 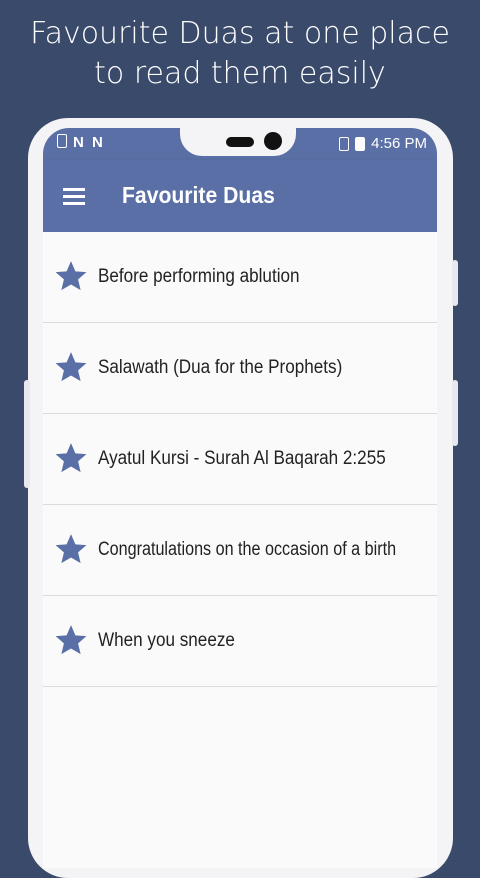 I want to click on list-item-label: Ayatul Kursi - Surah Al Baqarah 2:255, so click(x=242, y=458).